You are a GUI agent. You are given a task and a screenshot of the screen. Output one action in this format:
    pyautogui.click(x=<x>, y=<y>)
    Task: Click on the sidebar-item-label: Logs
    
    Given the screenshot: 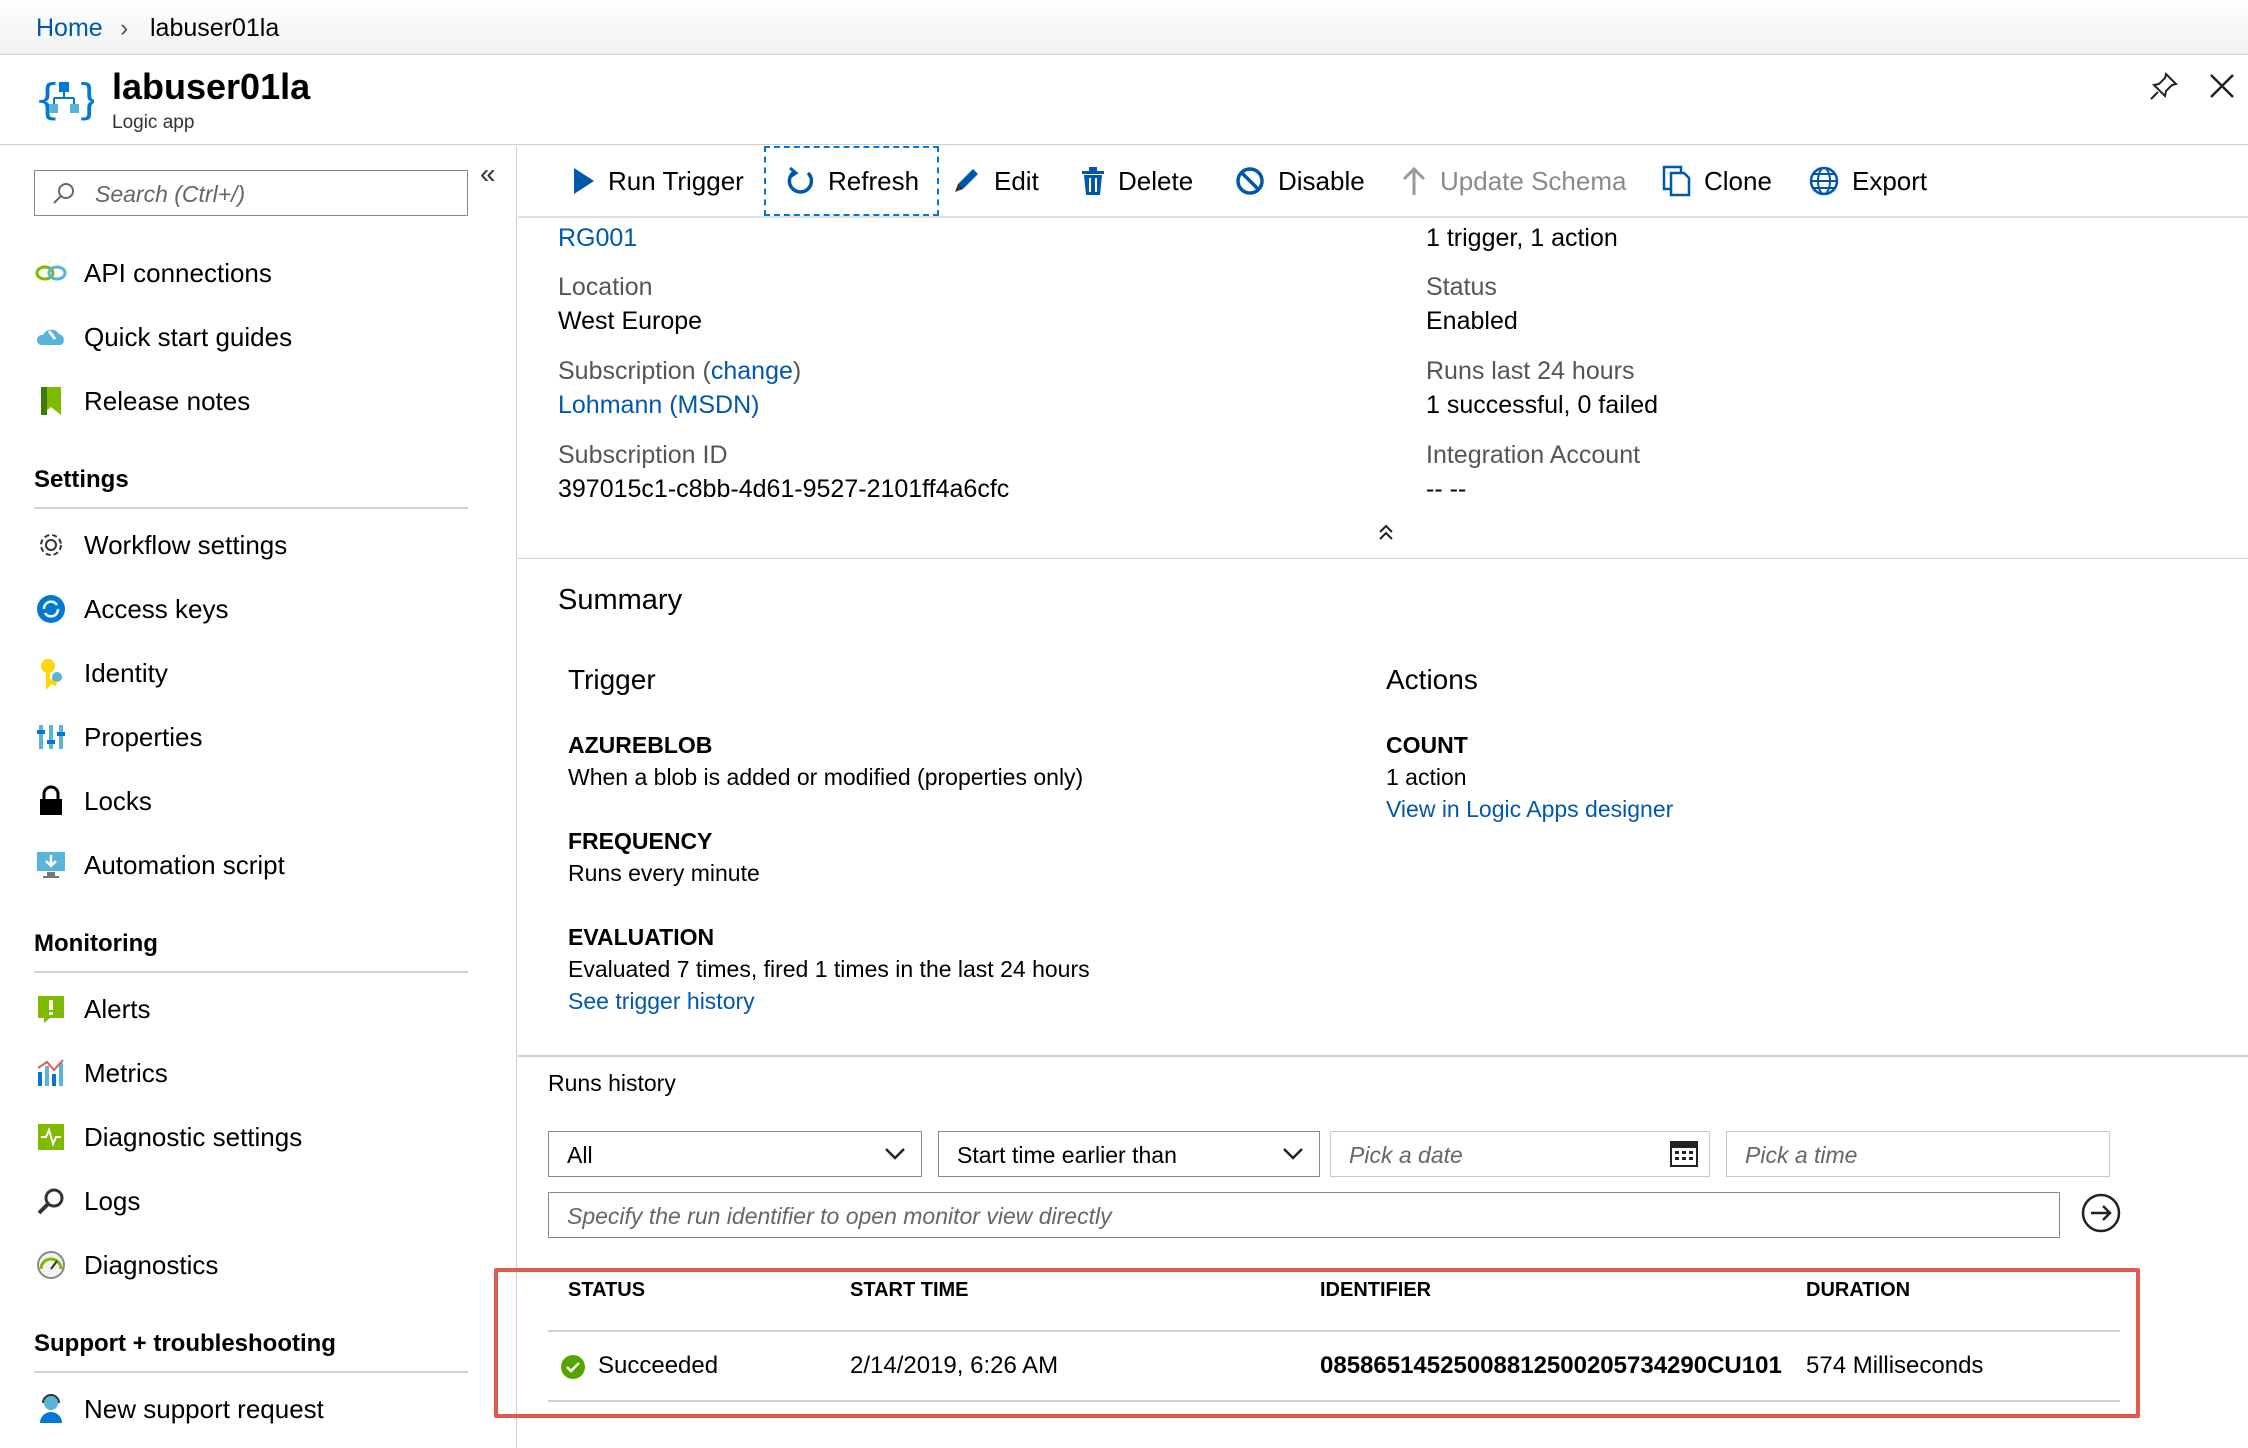 What is the action you would take?
    pyautogui.click(x=112, y=1200)
    